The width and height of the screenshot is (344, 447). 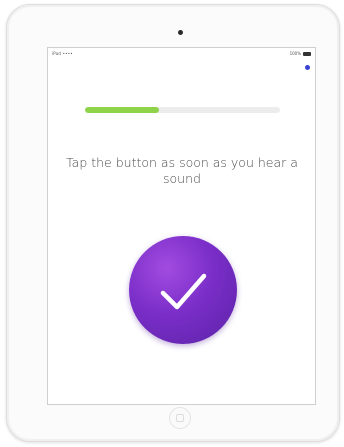 What do you see at coordinates (180, 32) in the screenshot?
I see `camera-icon` at bounding box center [180, 32].